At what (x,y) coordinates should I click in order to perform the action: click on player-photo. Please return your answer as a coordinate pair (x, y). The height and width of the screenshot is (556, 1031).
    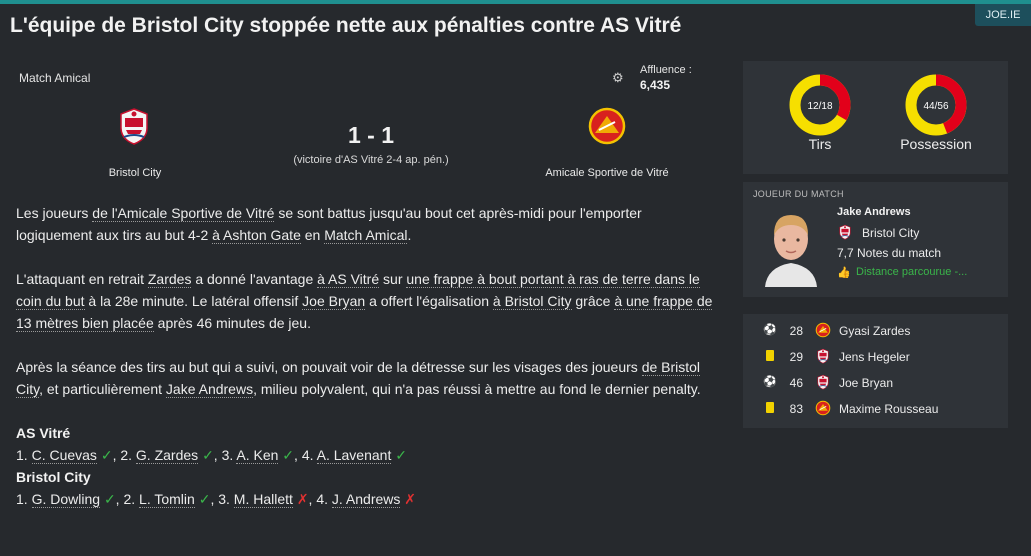
    Looking at the image, I should click on (791, 247).